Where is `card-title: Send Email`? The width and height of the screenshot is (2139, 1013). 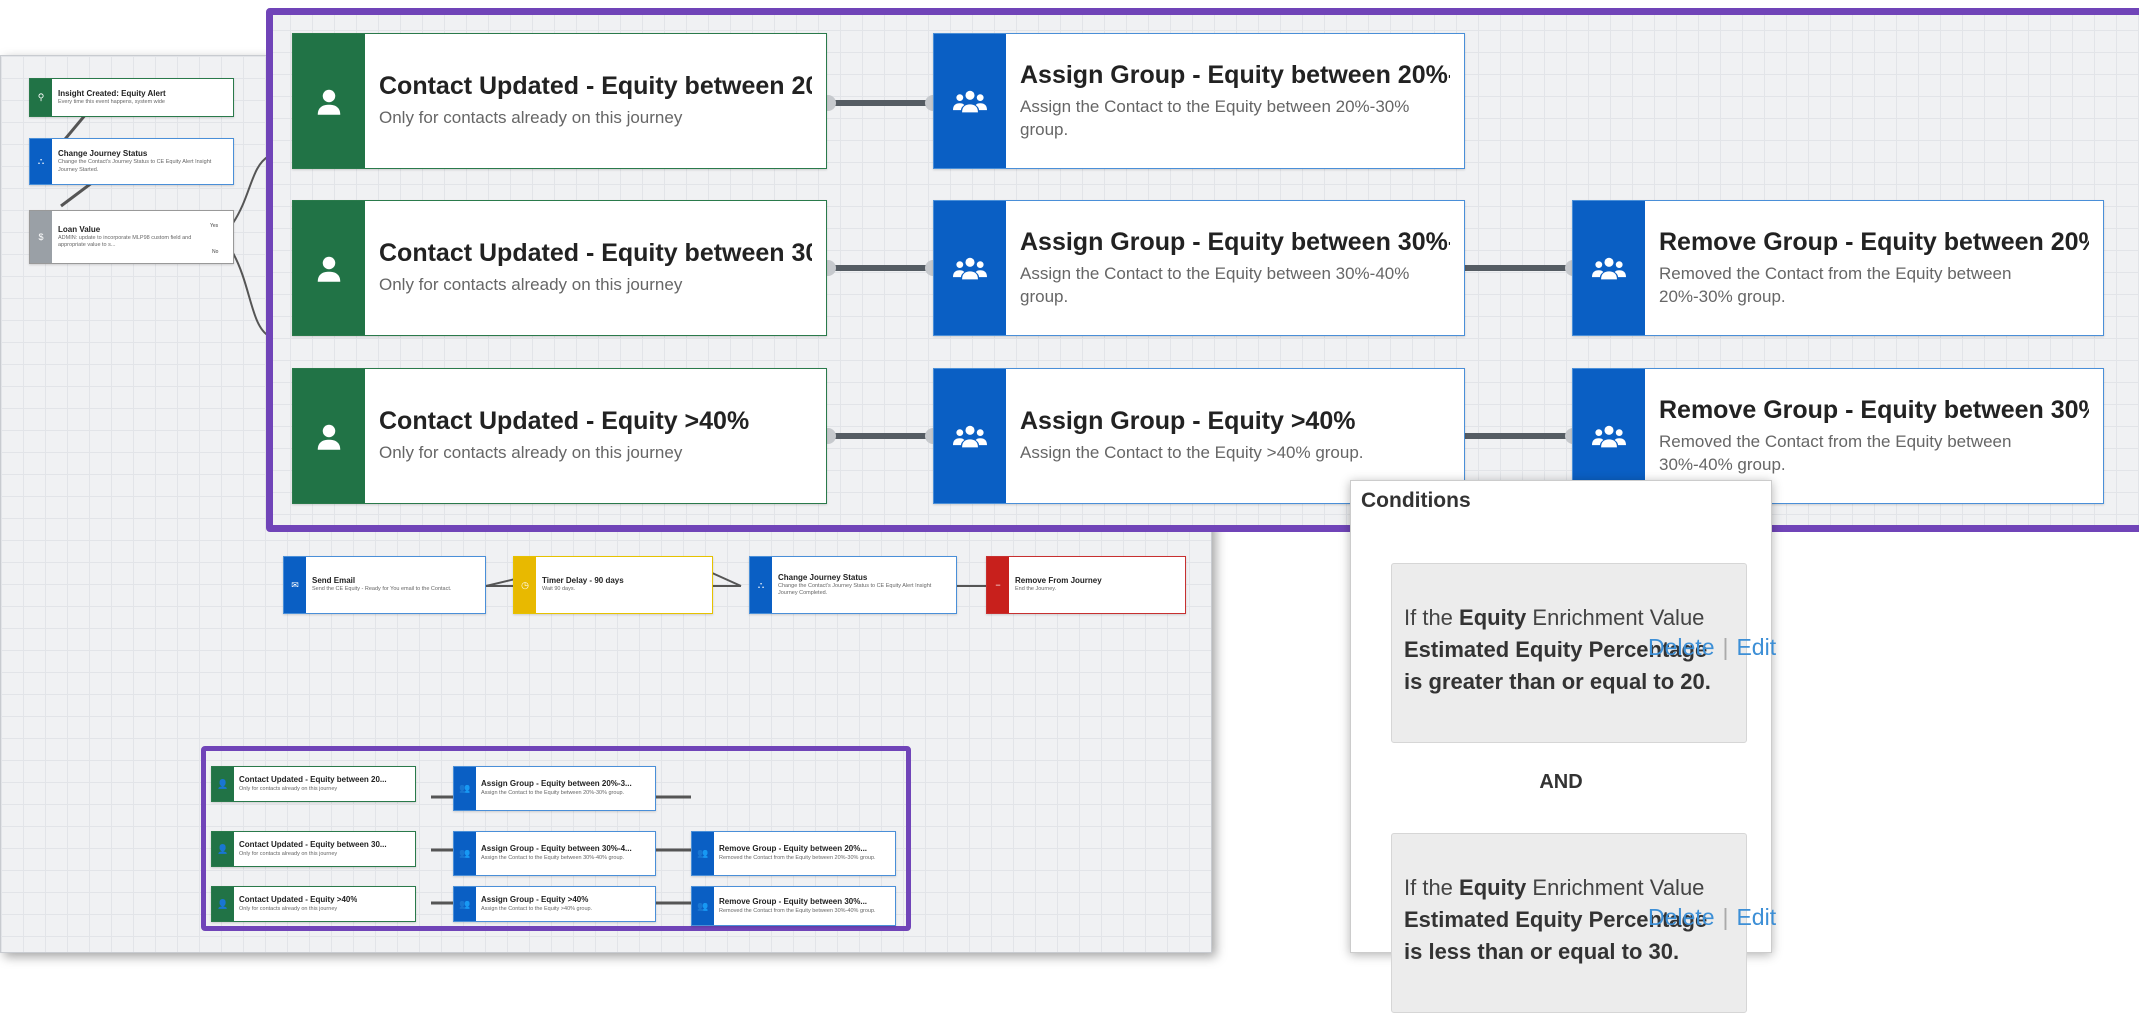 card-title: Send Email is located at coordinates (334, 581).